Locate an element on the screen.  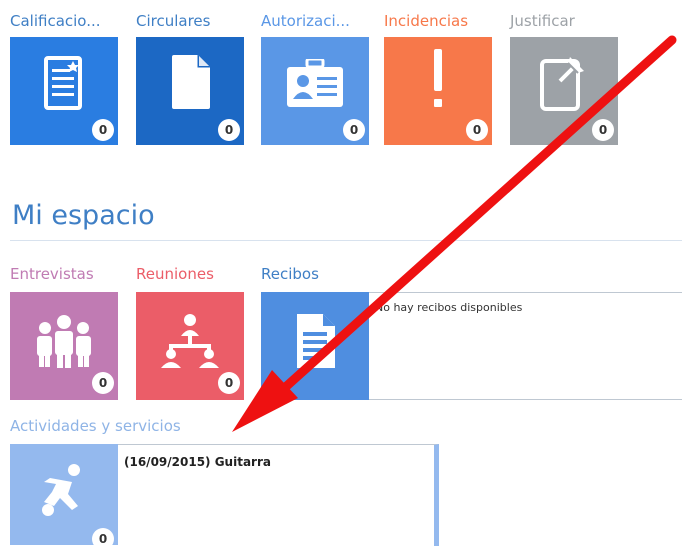
tile-autorizaciones: 0 is located at coordinates (315, 91).